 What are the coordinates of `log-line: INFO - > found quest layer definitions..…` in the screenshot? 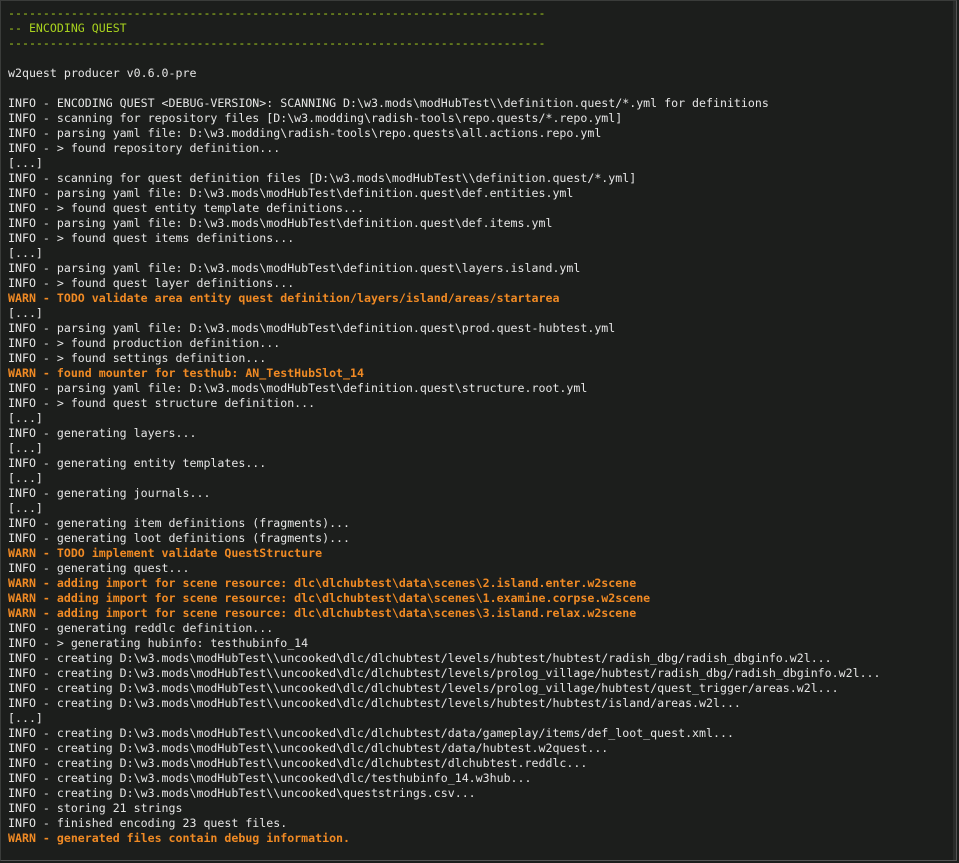 It's located at (151, 283).